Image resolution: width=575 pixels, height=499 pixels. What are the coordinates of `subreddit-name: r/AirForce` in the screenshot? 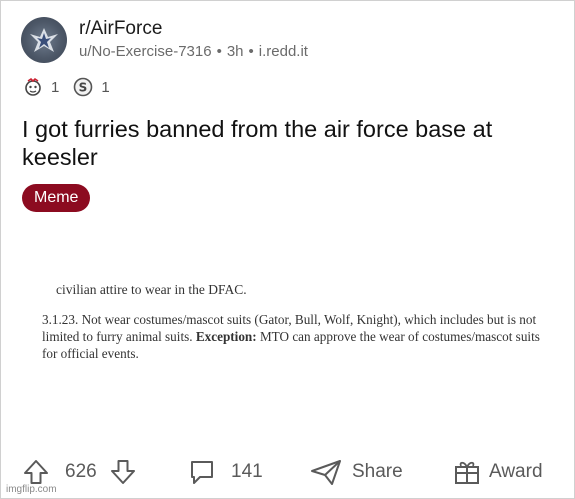 It's located at (120, 29).